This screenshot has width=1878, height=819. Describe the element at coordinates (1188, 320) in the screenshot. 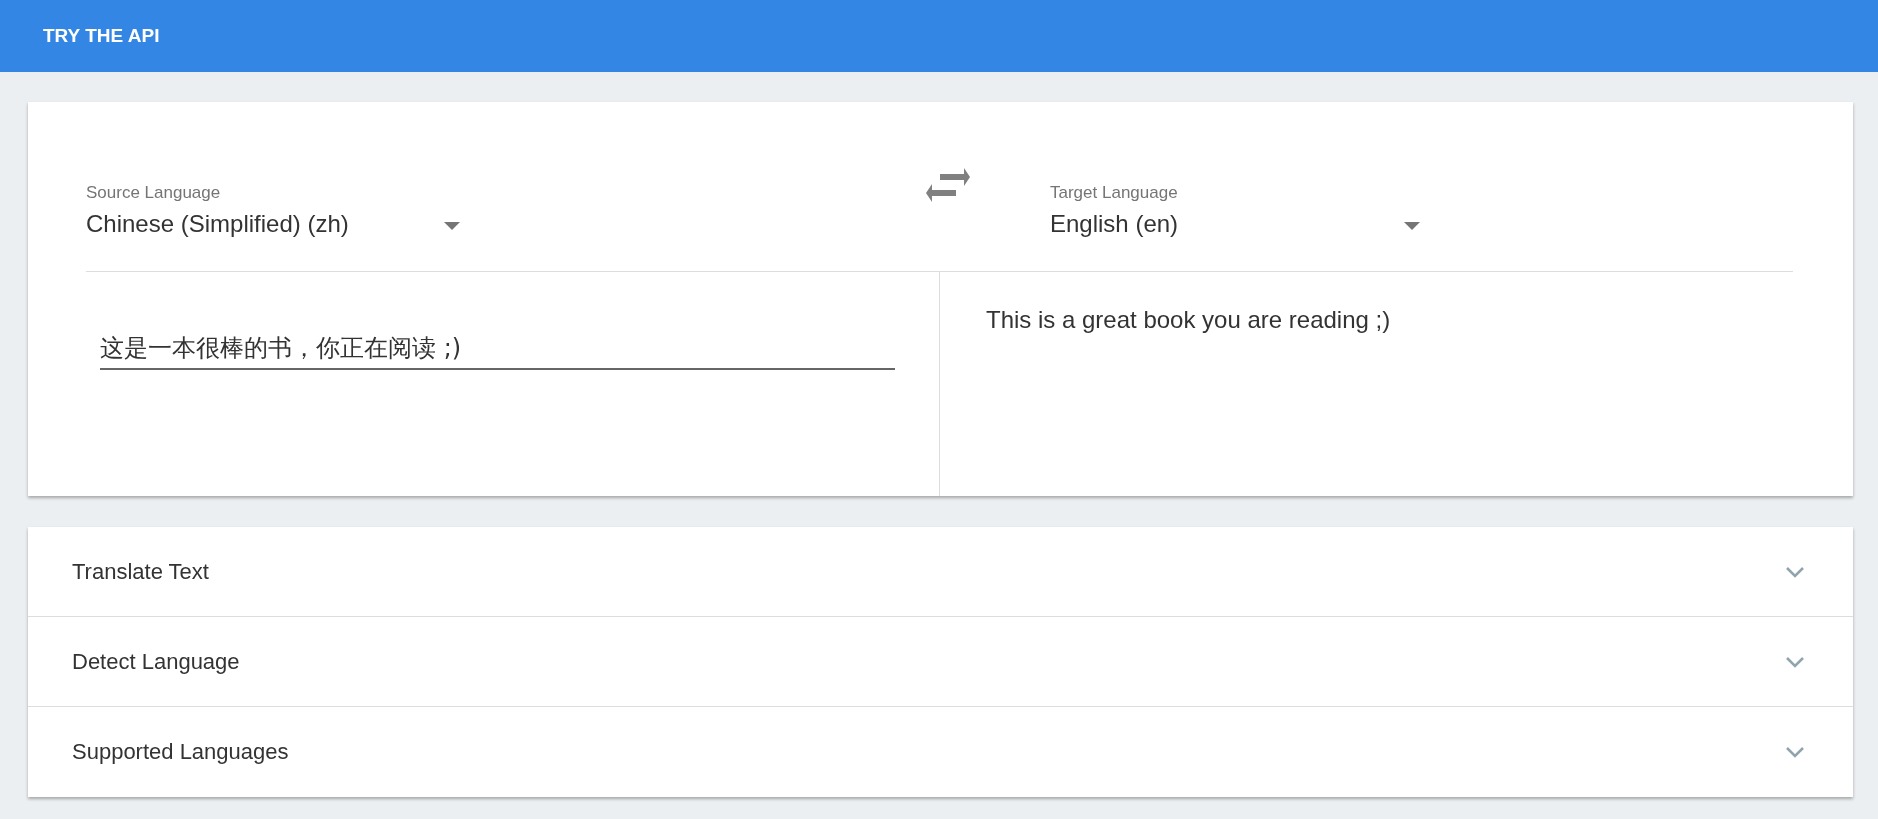

I see `translated-text: This is a great book you are reading ;)` at that location.